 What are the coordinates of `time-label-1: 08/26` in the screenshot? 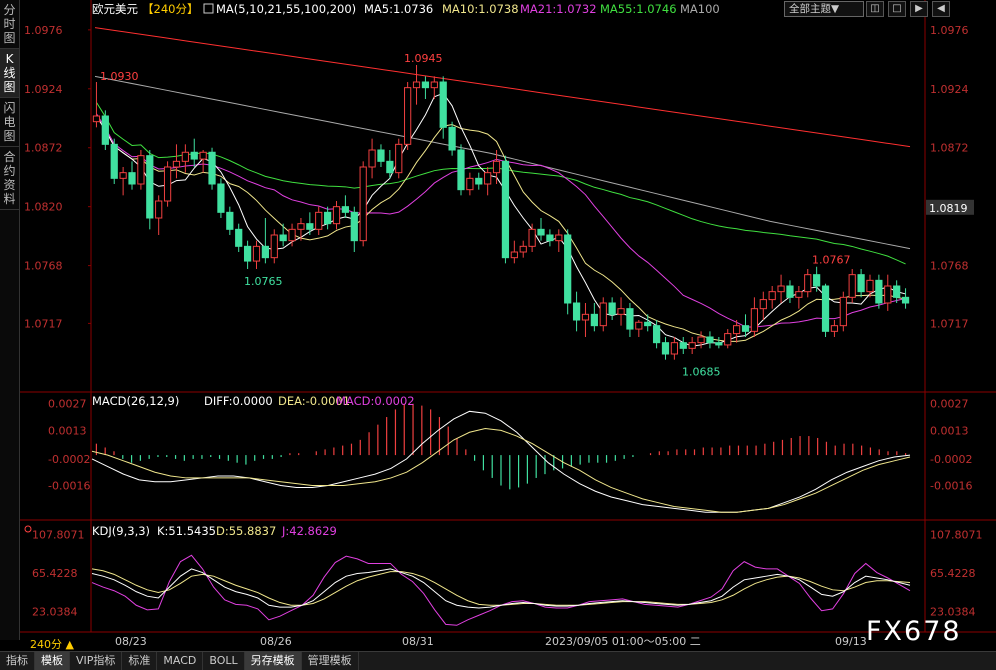 It's located at (276, 641).